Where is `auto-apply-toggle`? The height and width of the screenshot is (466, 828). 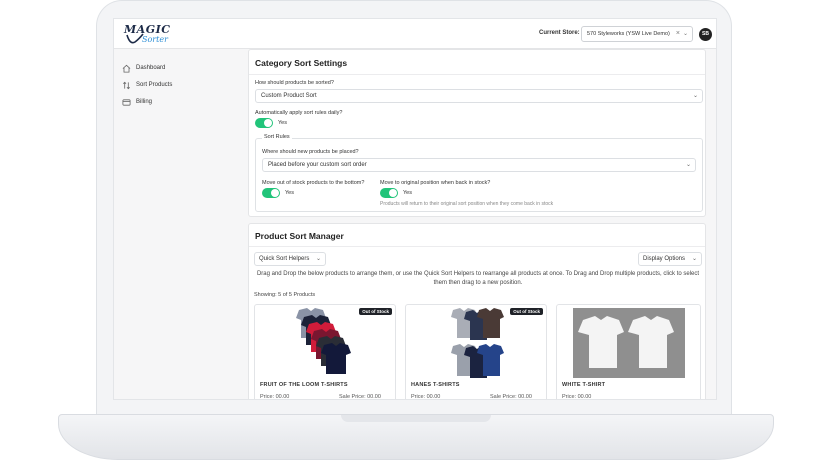
auto-apply-toggle is located at coordinates (264, 123).